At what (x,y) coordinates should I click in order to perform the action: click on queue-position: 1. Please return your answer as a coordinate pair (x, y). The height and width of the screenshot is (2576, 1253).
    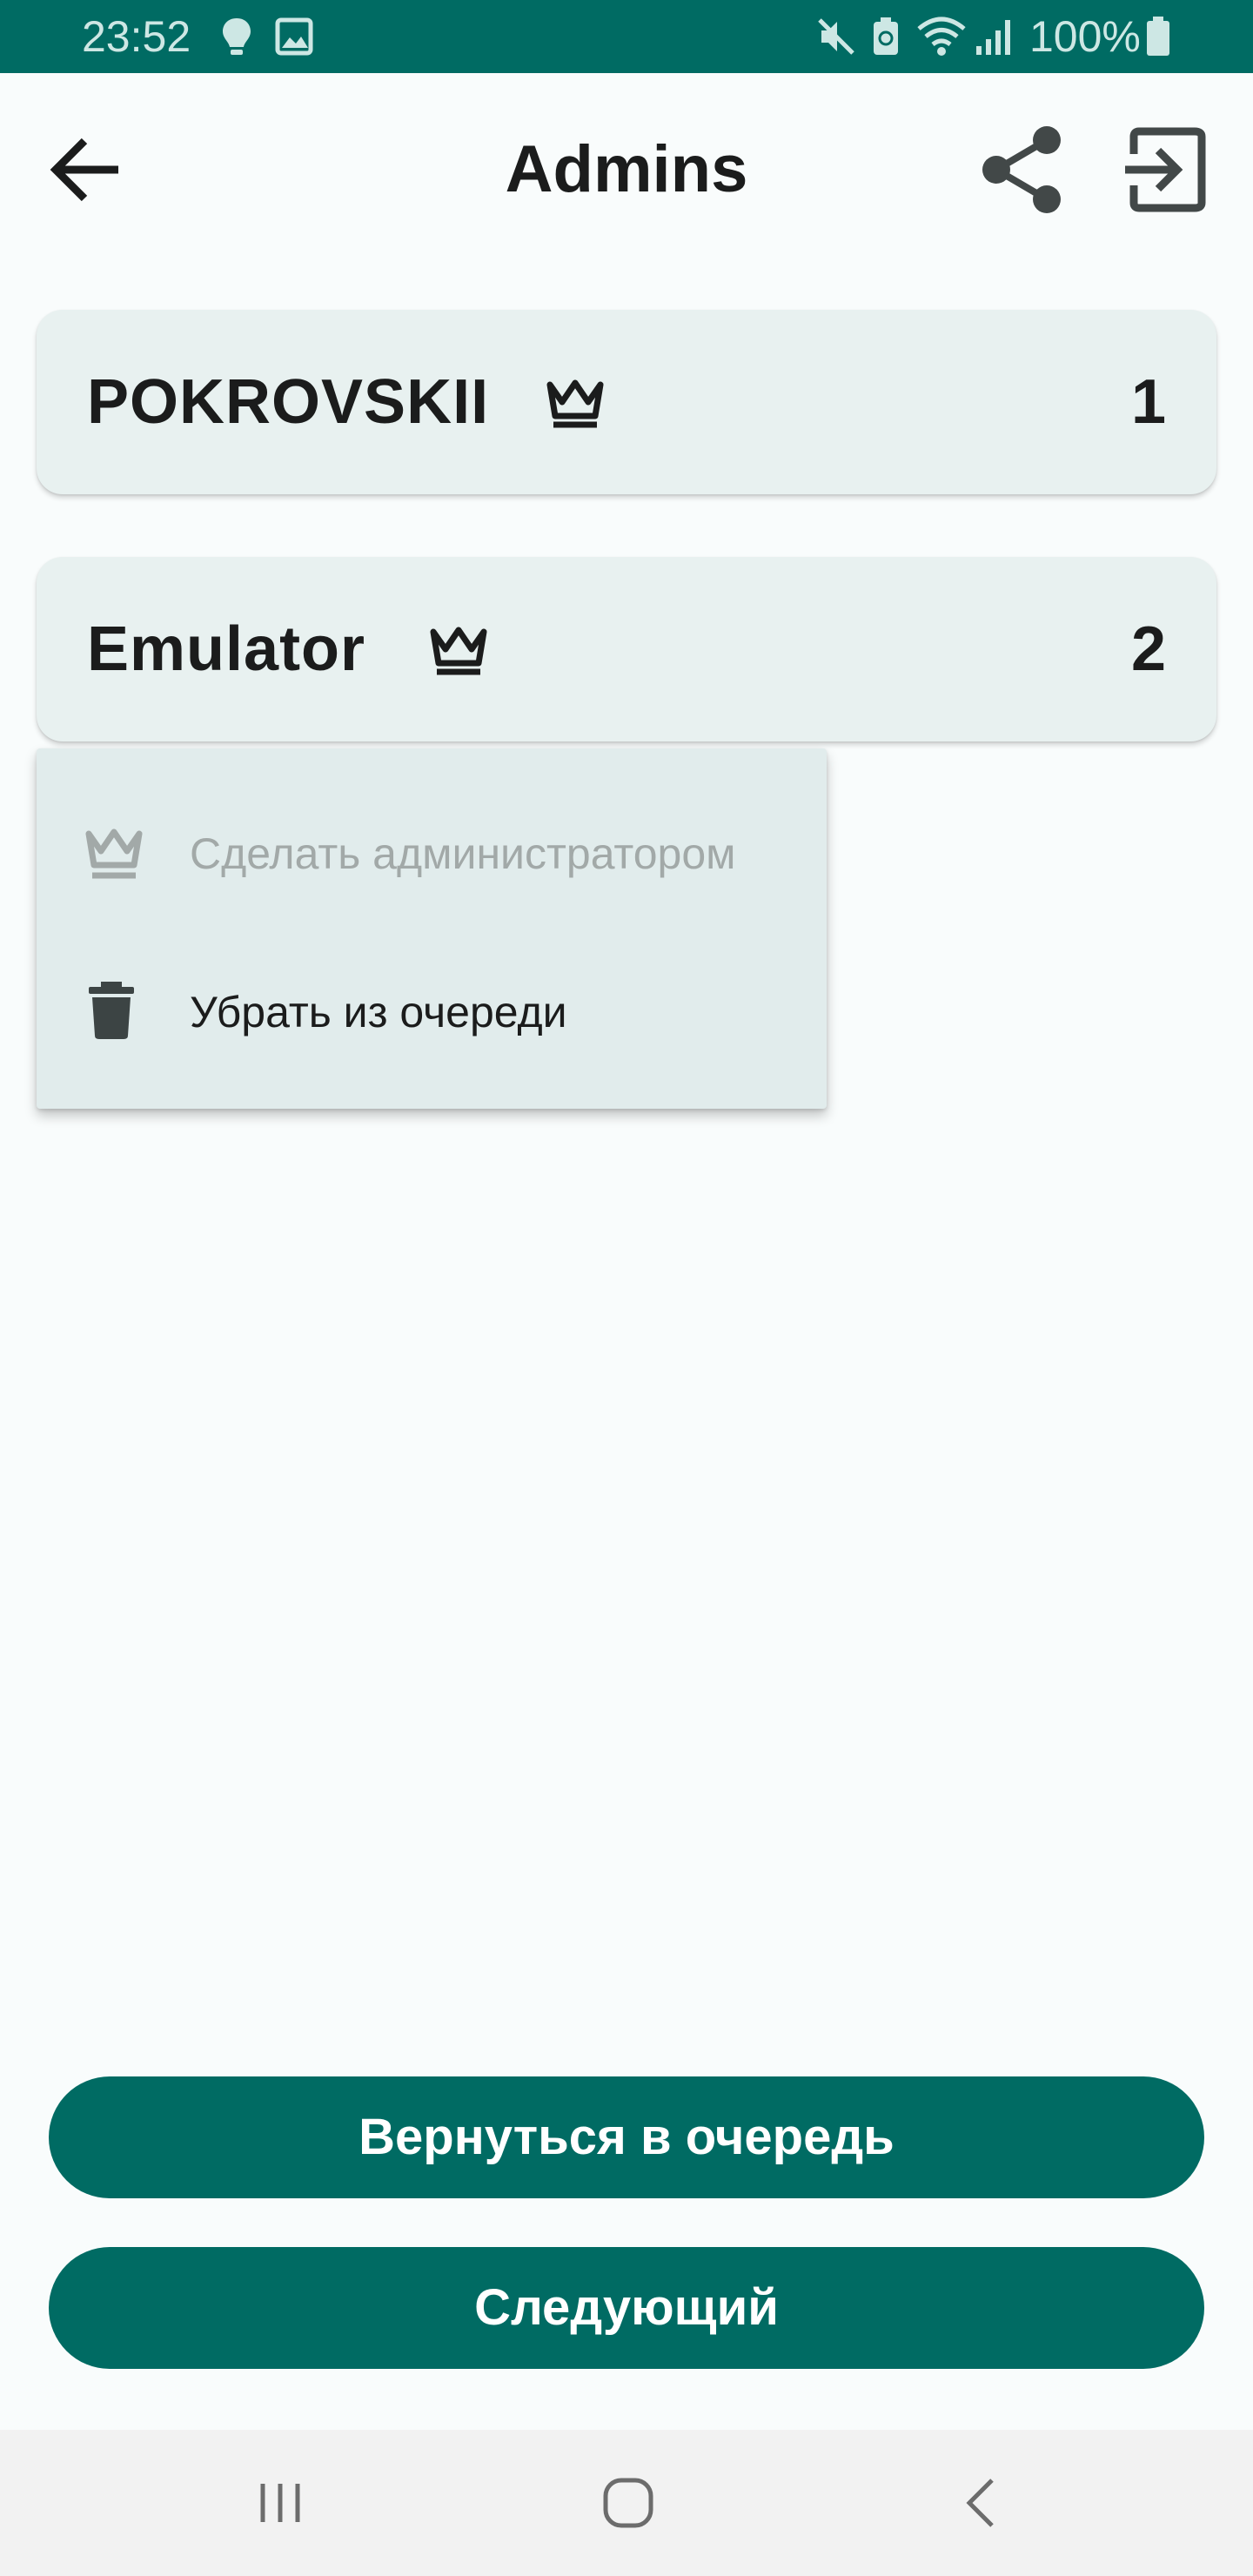
    Looking at the image, I should click on (1148, 402).